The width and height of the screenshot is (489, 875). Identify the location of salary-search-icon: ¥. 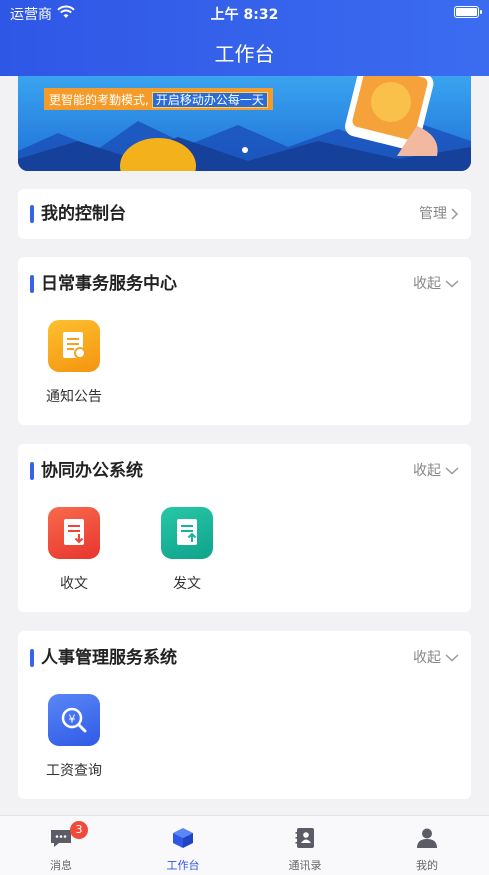
(74, 720).